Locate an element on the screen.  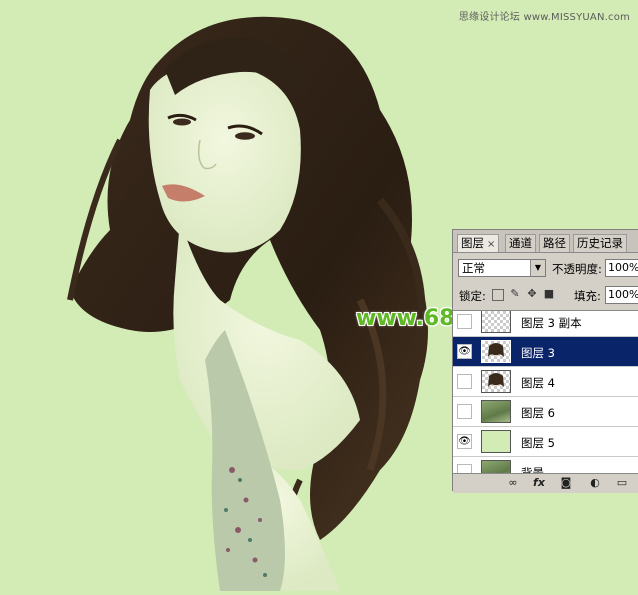
lock-transparency-icon is located at coordinates (498, 295).